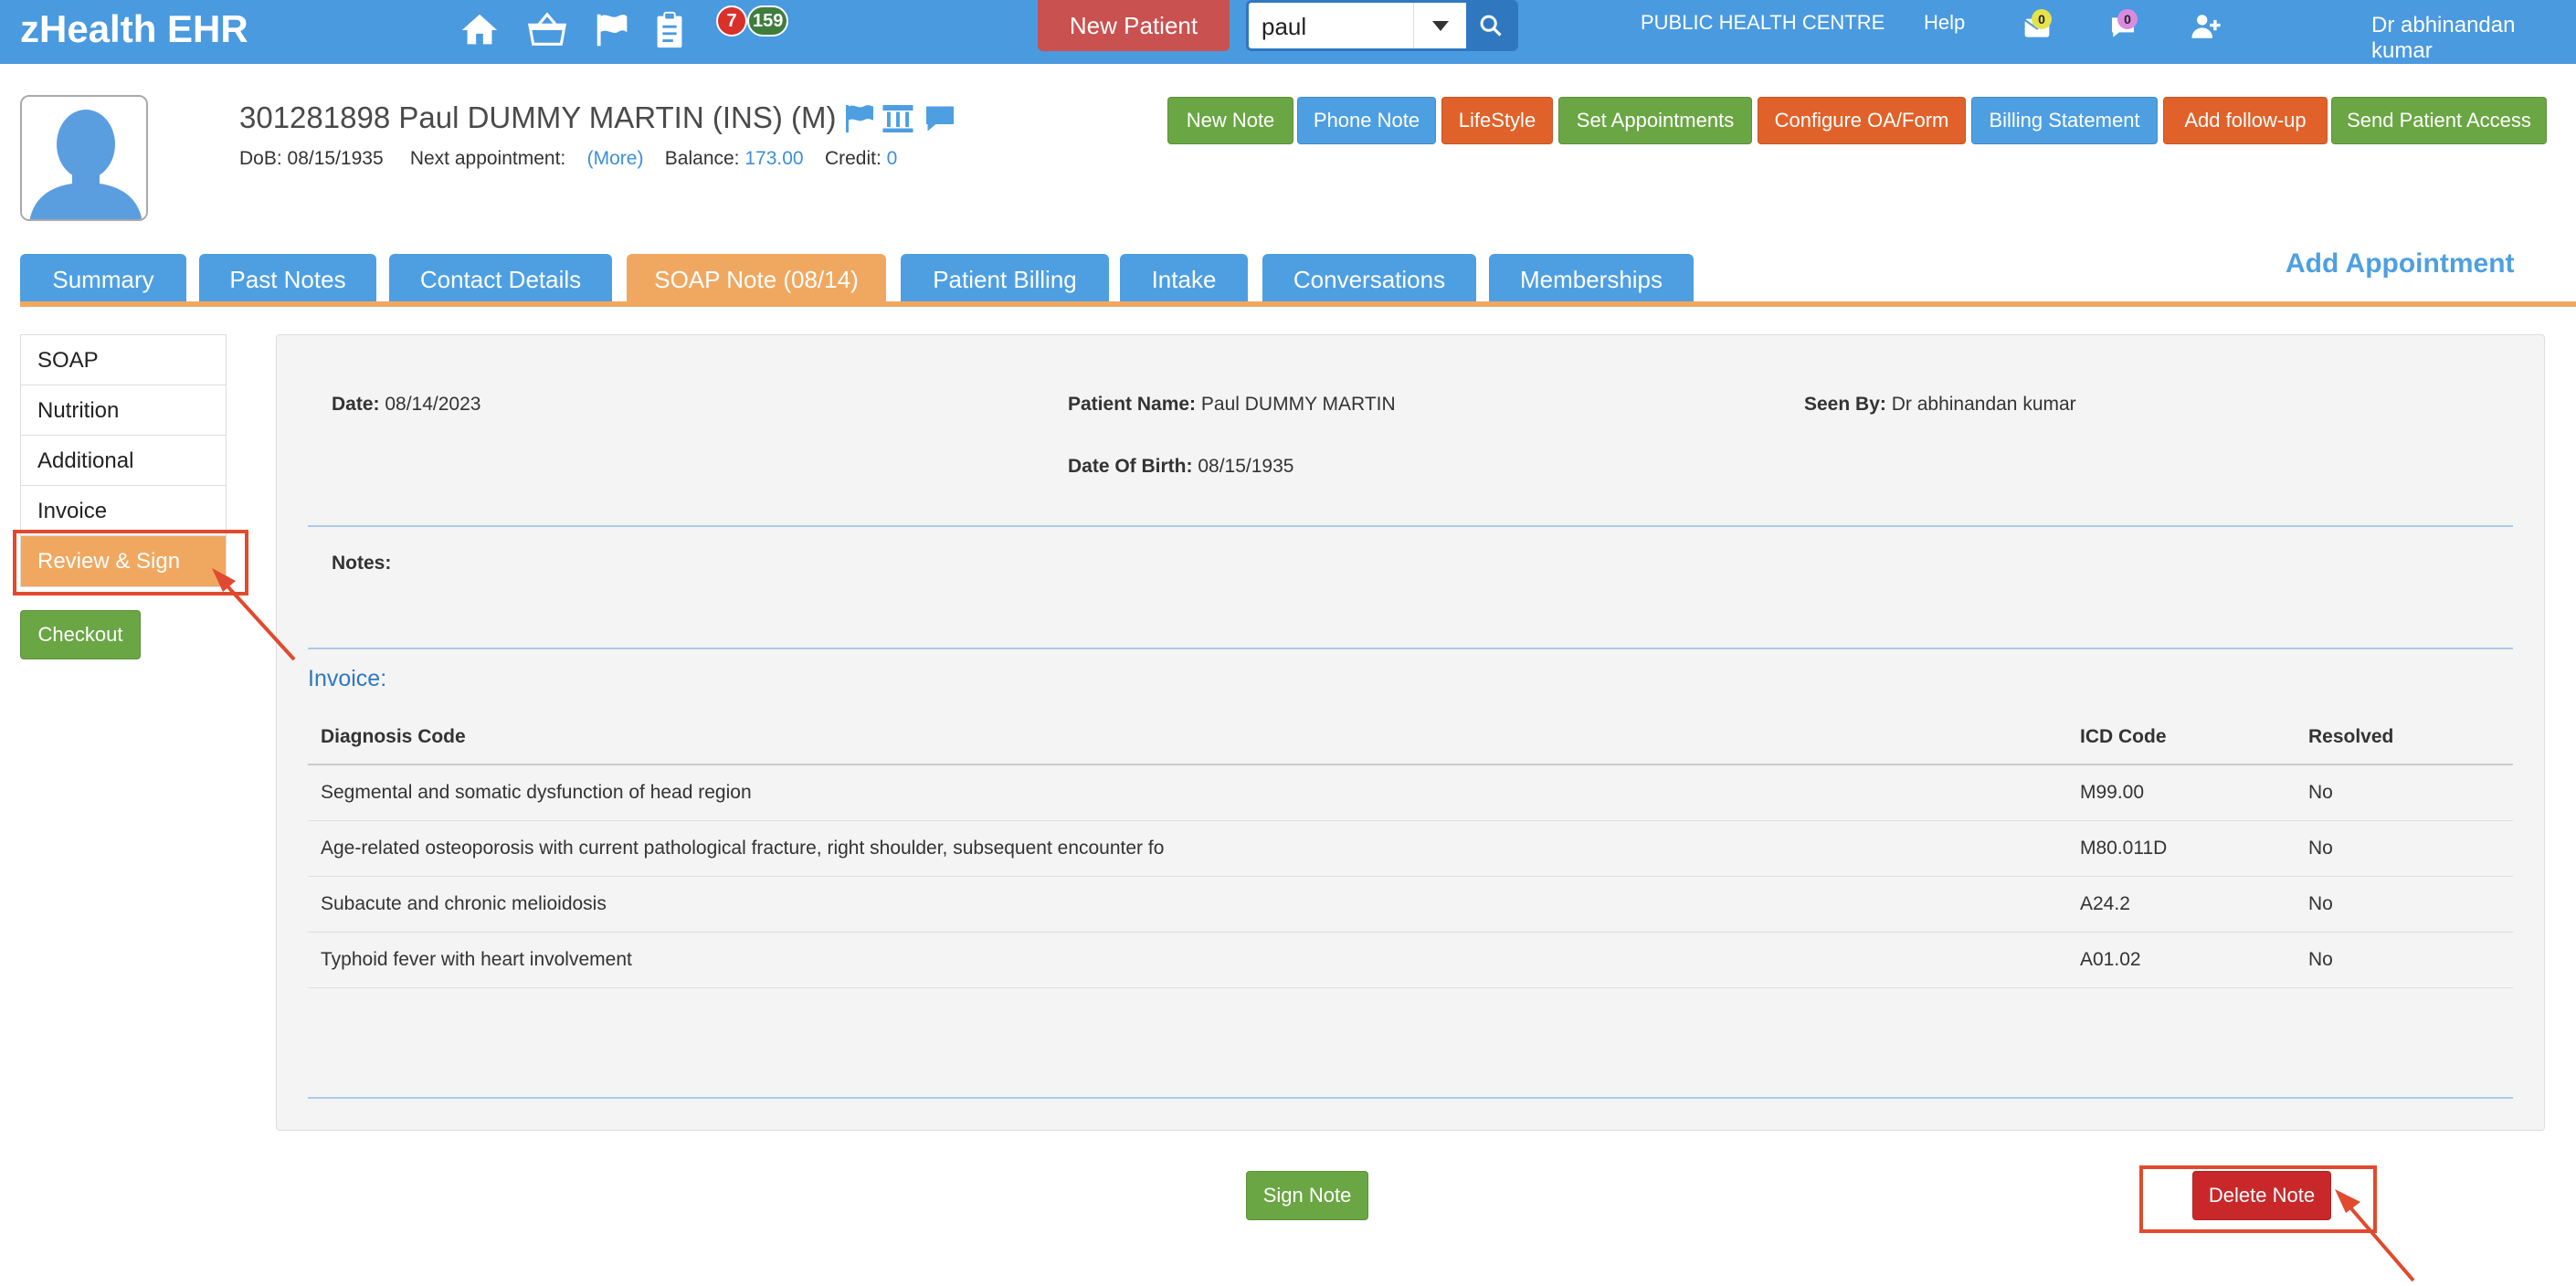  Describe the element at coordinates (1307, 1195) in the screenshot. I see `sign-note-button: Sign Note` at that location.